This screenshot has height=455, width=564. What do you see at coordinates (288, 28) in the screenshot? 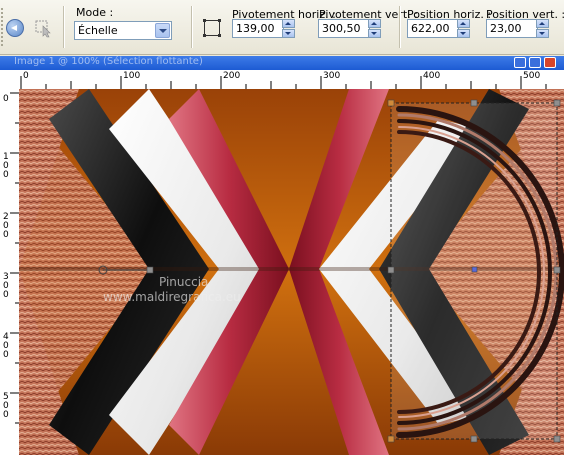
I see `pivot-h-spinner` at bounding box center [288, 28].